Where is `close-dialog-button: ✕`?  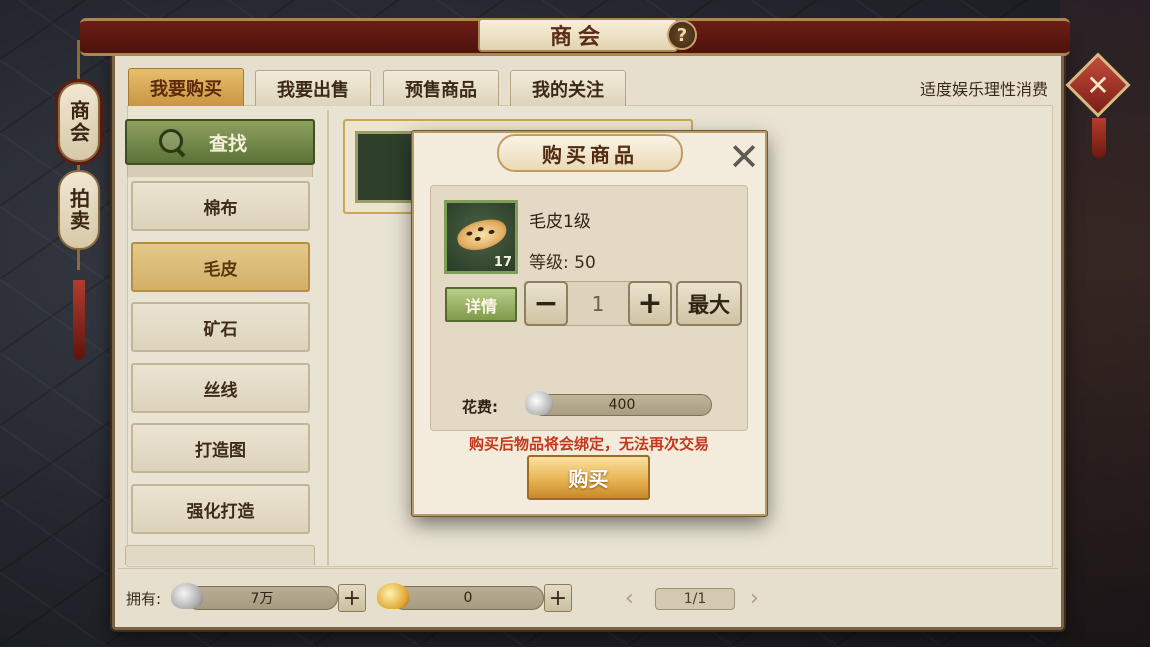 close-dialog-button: ✕ is located at coordinates (744, 157).